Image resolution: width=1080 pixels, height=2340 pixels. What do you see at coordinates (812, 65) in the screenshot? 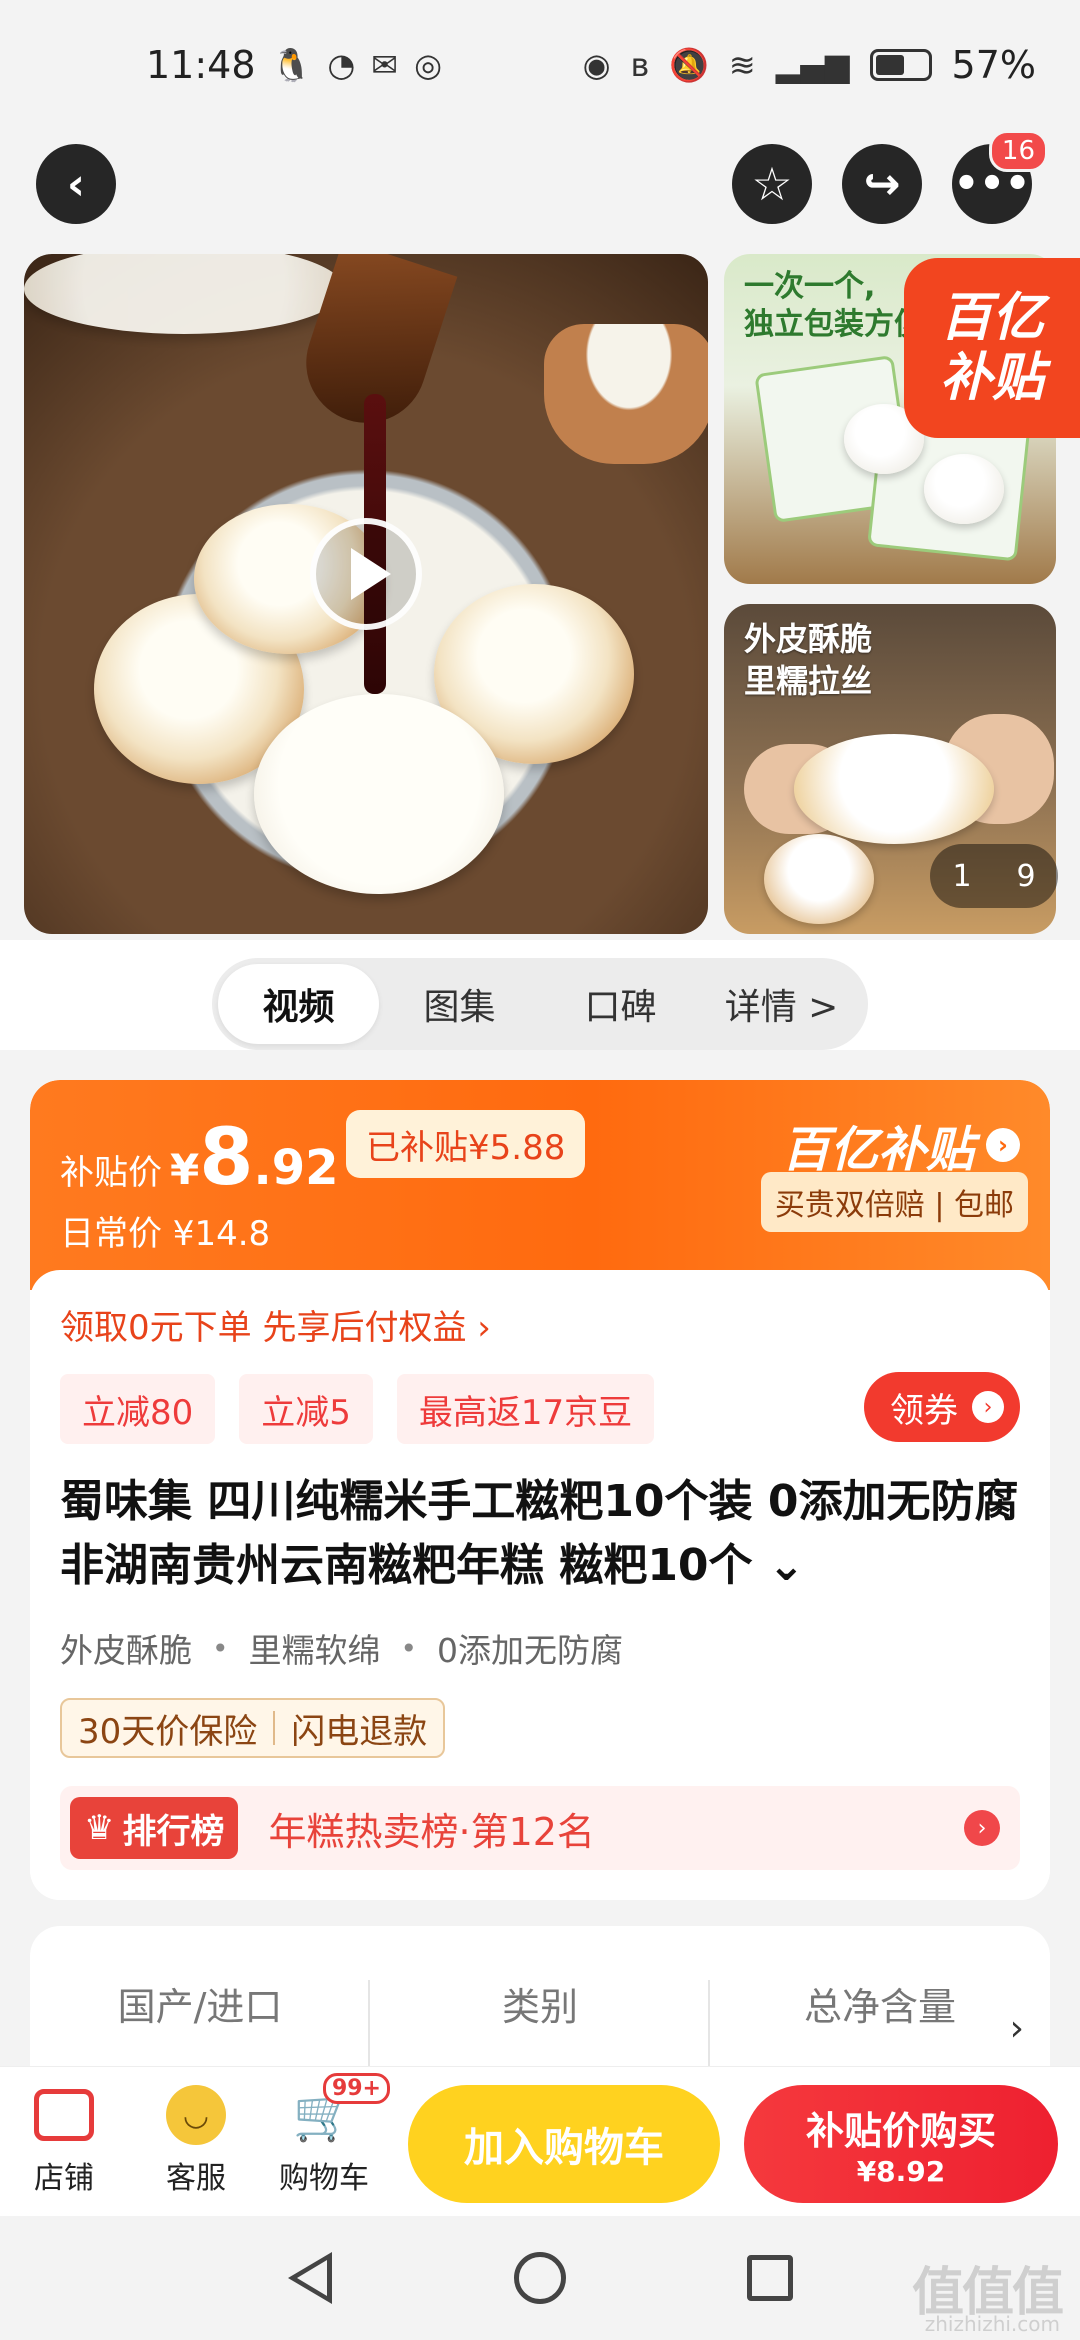
I see `signal-icon: ▂▄▆` at bounding box center [812, 65].